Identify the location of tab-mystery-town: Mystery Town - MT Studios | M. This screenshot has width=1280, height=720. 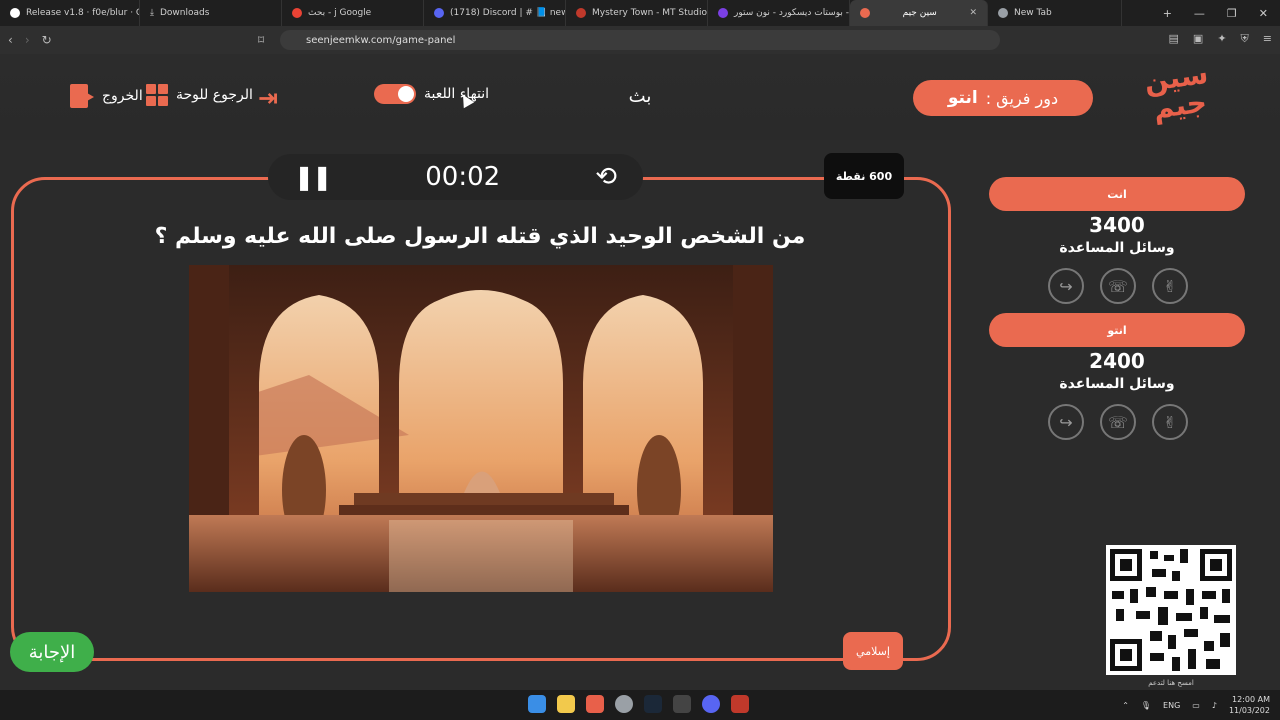
(637, 13).